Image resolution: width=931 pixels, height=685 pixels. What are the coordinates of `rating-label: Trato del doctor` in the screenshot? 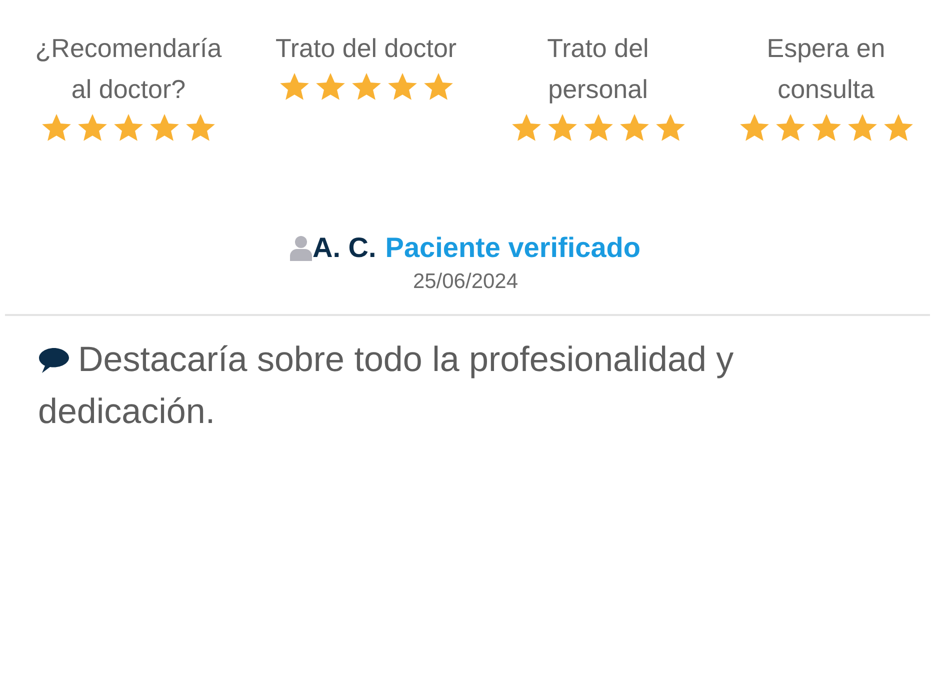 It's located at (366, 48).